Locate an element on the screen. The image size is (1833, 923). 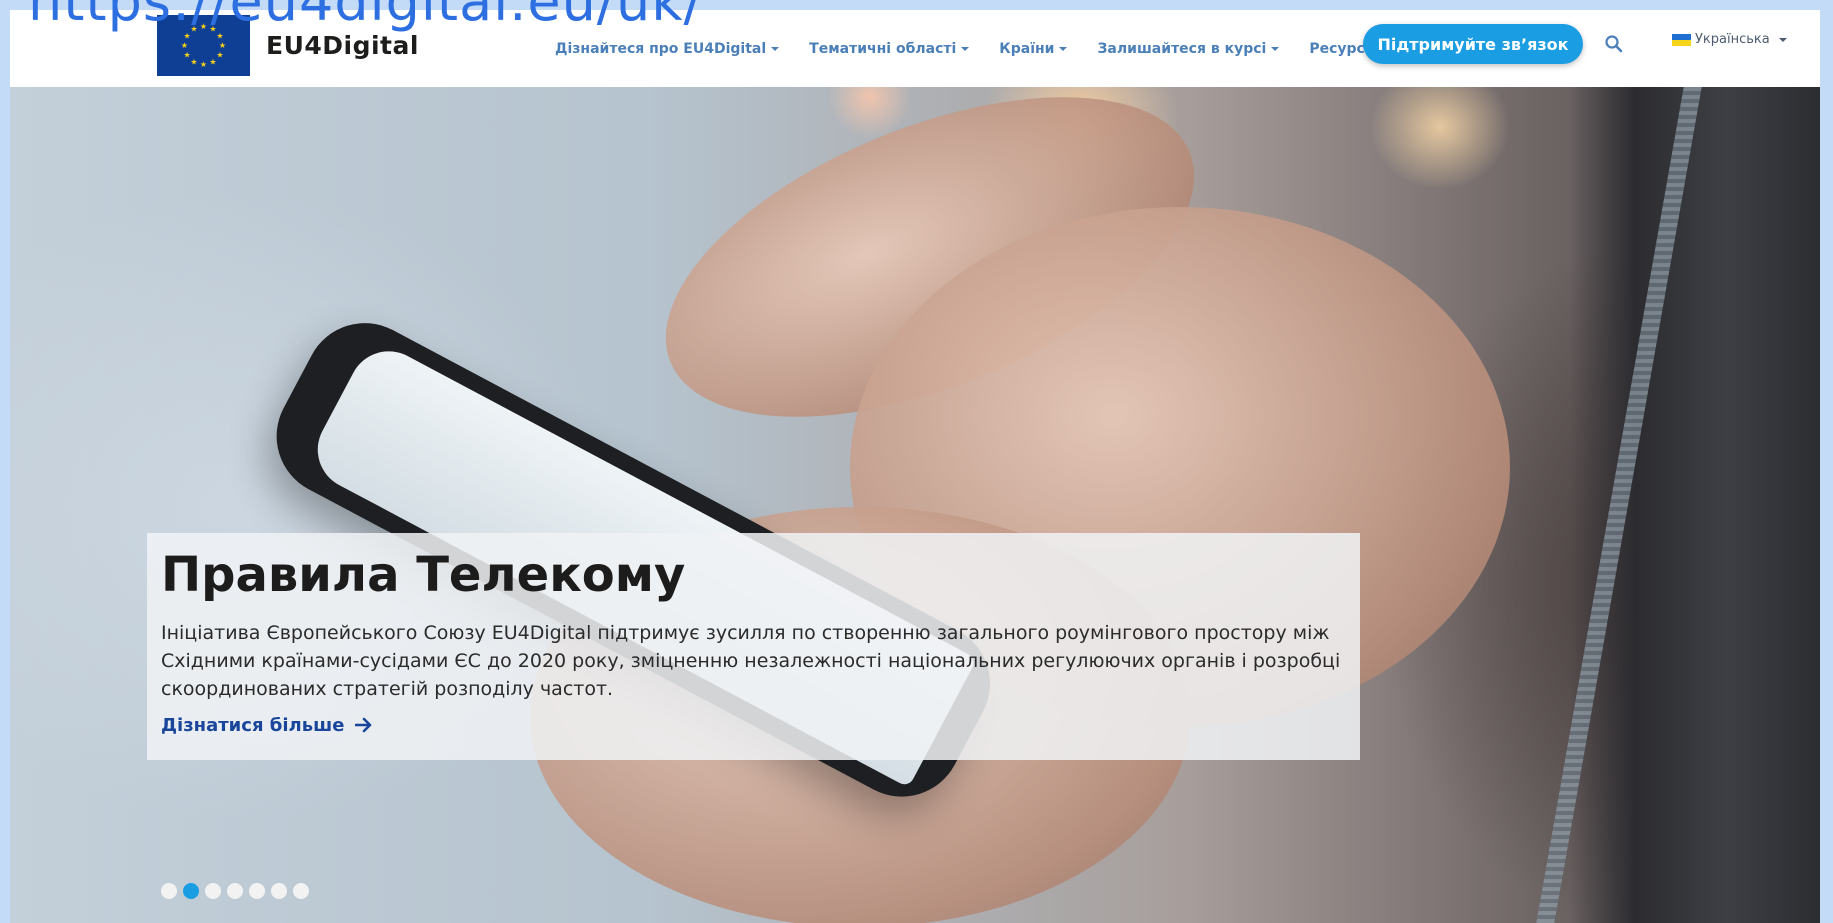
hero-image-jacket is located at coordinates (1695, 505).